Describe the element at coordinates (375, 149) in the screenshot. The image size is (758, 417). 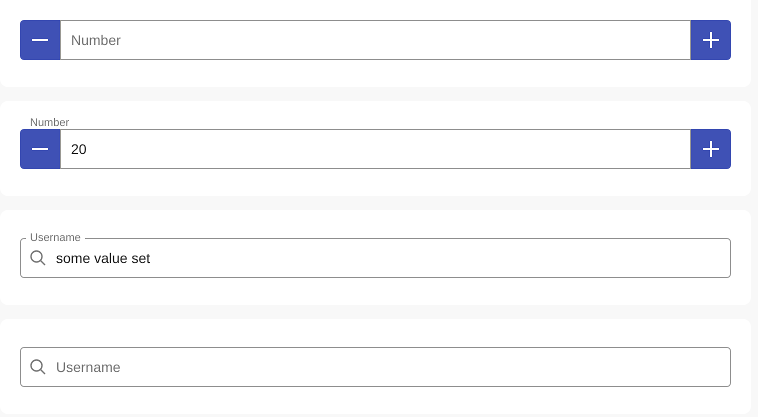
I see `number-field: 20` at that location.